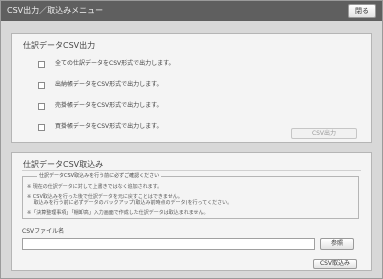  What do you see at coordinates (115, 63) in the screenshot?
I see `export-option-all-label: 全ての仕訳データをCSV形式で出力します。` at bounding box center [115, 63].